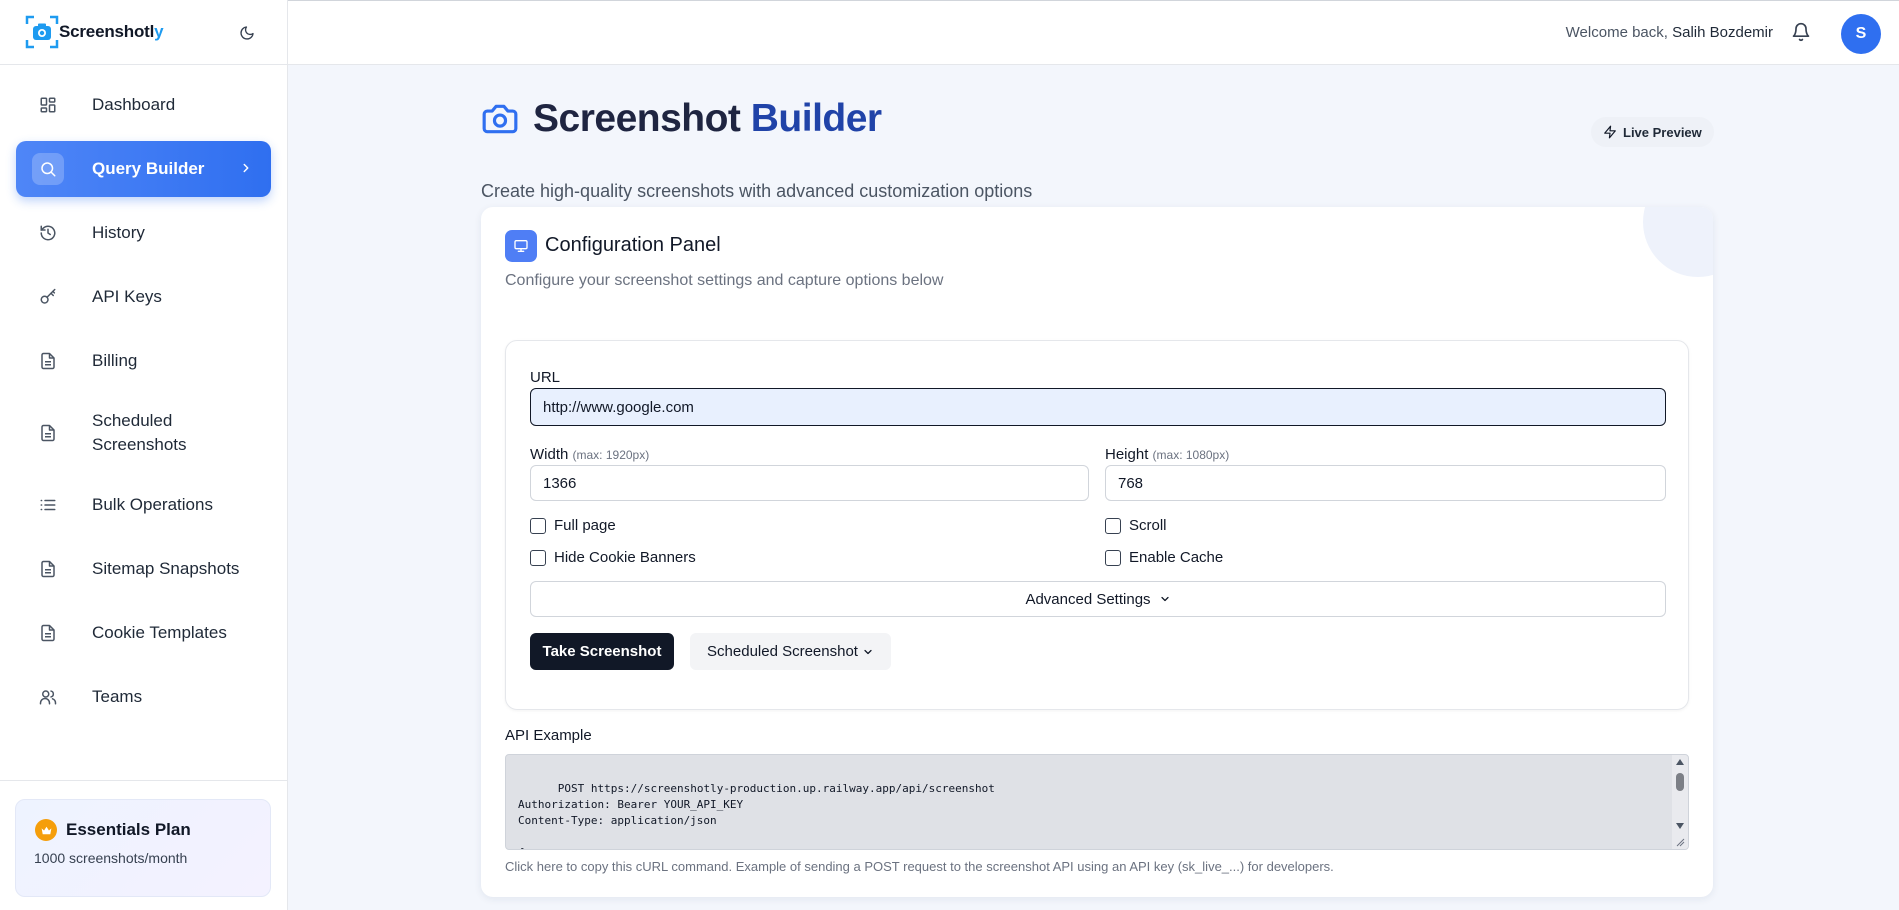 The image size is (1899, 910). What do you see at coordinates (48, 105) in the screenshot?
I see `dashboard-icon` at bounding box center [48, 105].